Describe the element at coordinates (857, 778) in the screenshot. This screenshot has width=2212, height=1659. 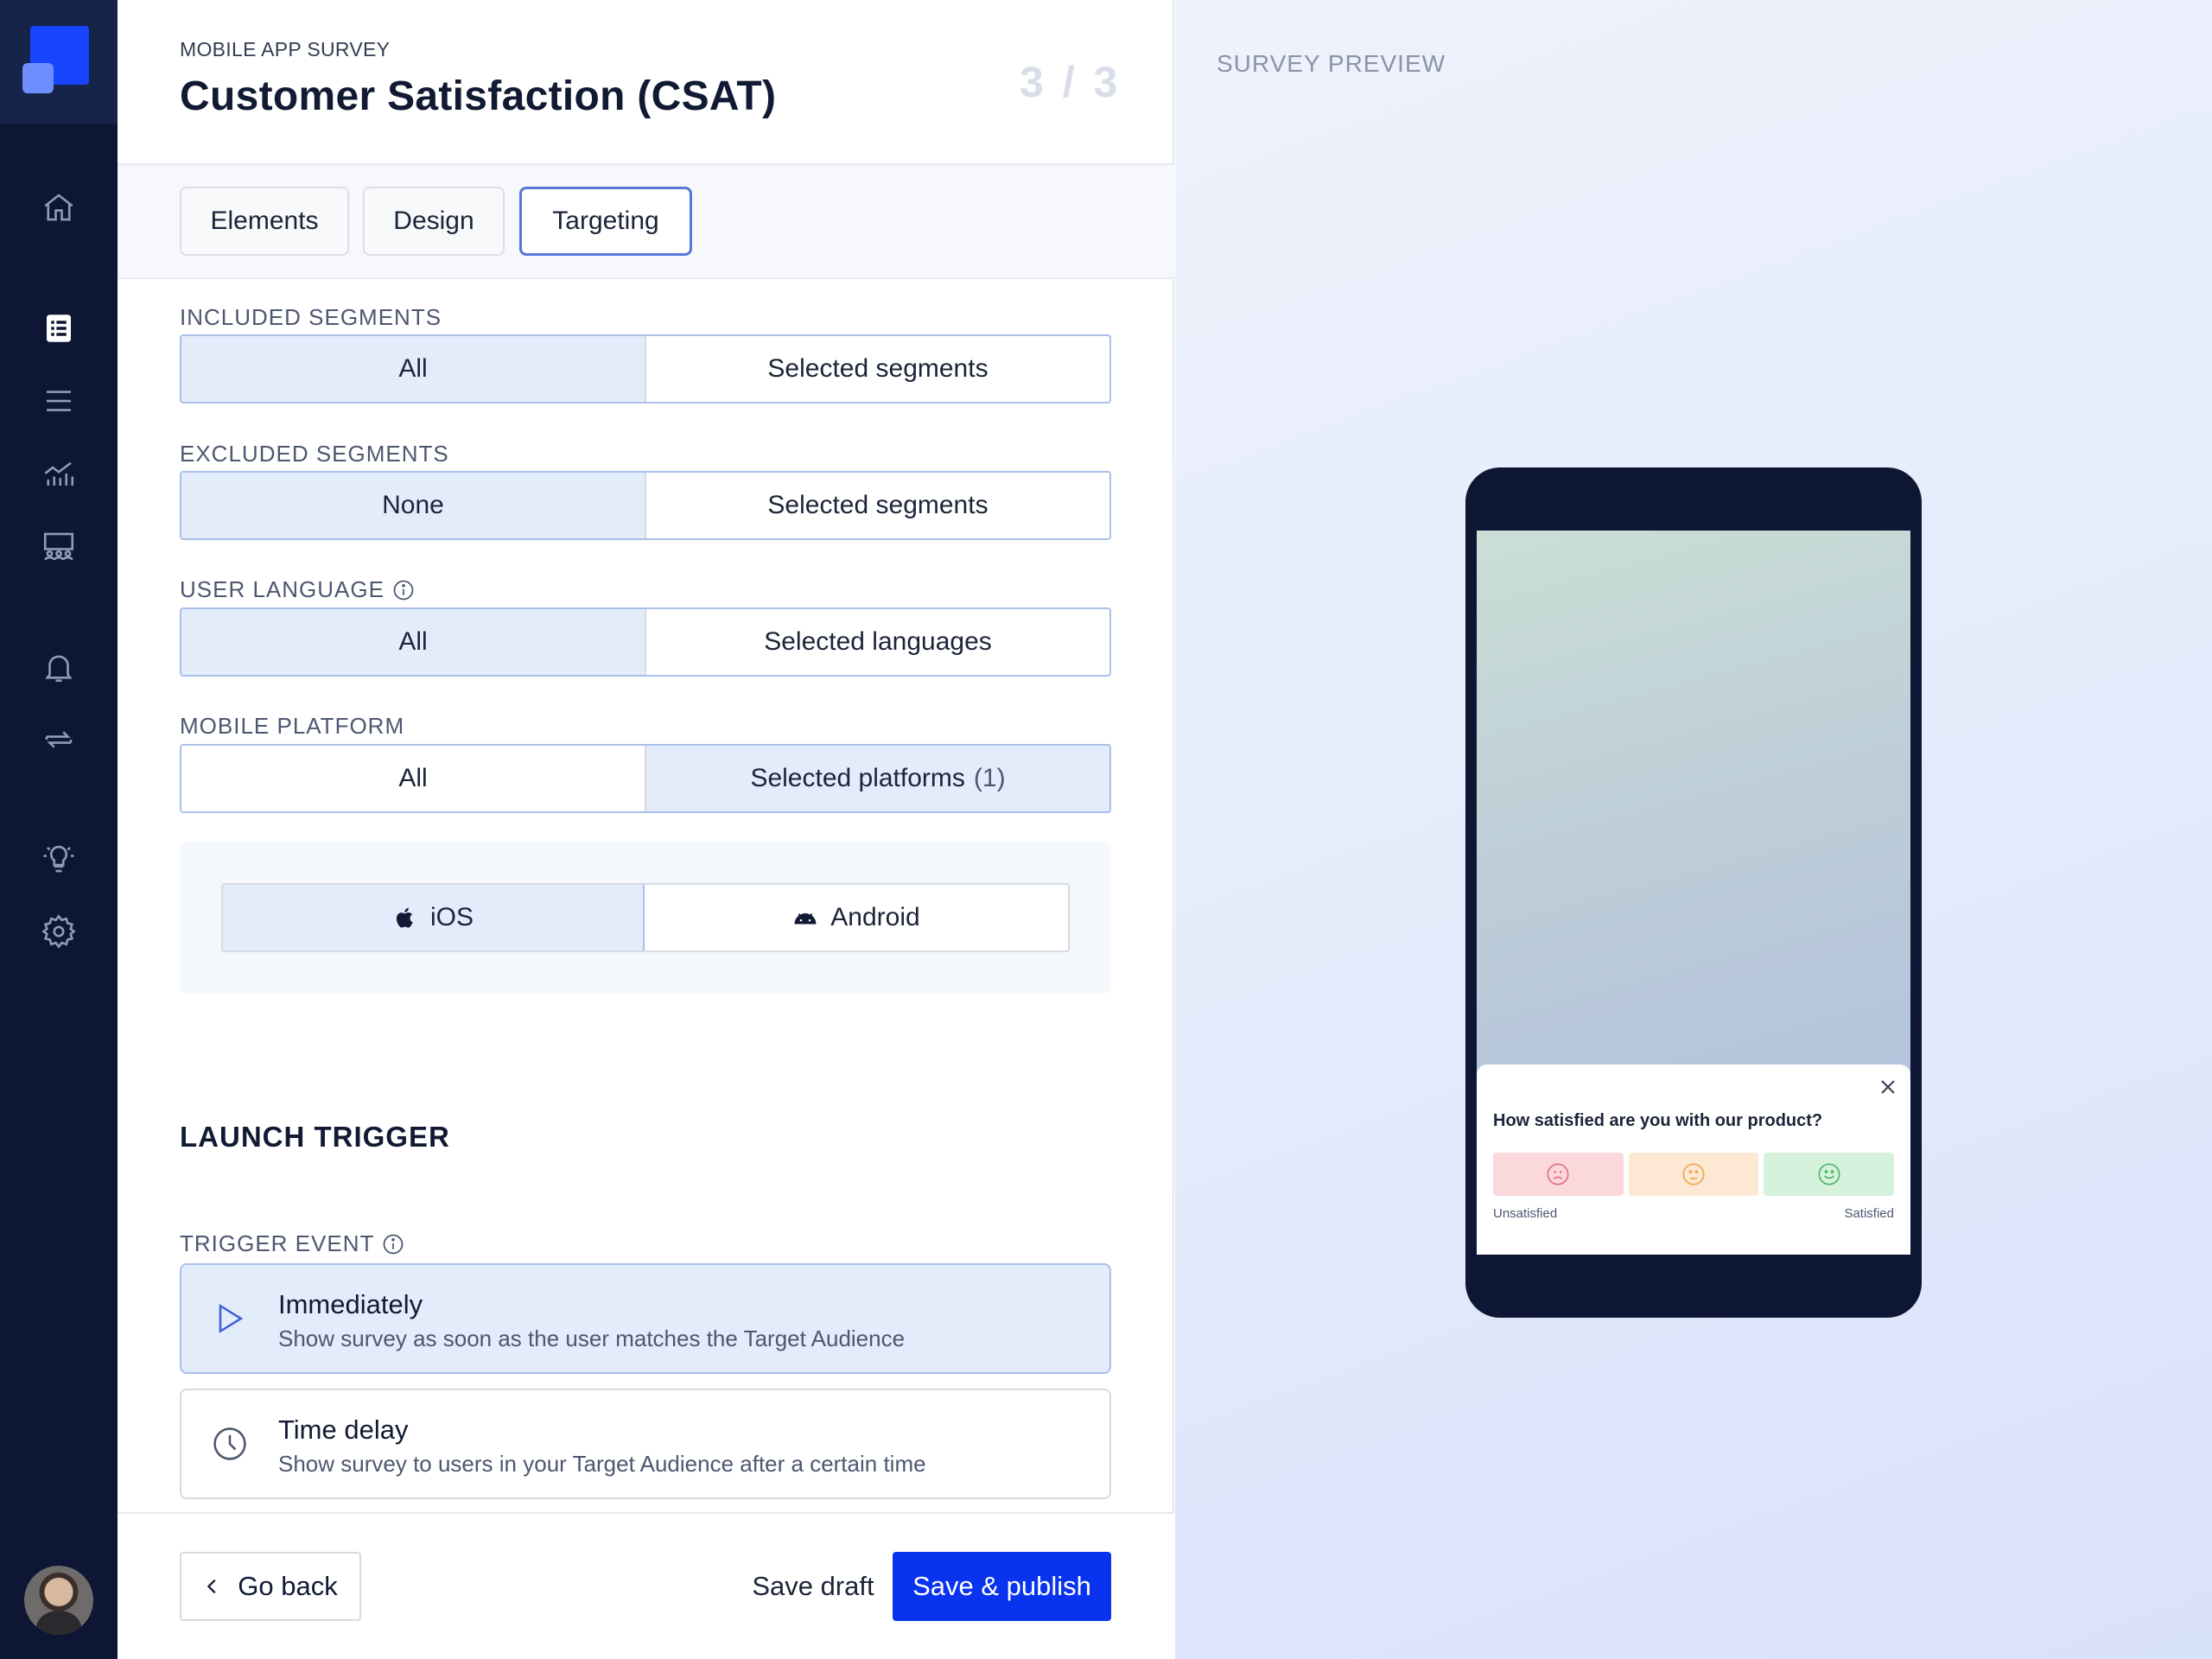
I see `platform-selected-label: Selected platforms` at that location.